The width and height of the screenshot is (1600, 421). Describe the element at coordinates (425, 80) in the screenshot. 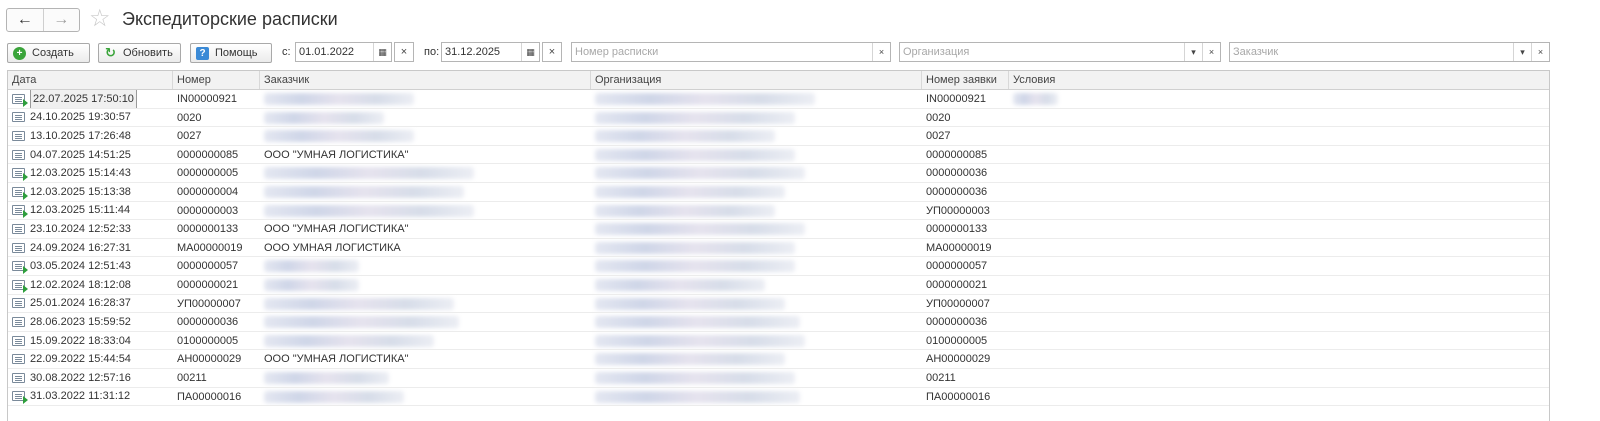

I see `column-header-customer: Заказчик` at that location.